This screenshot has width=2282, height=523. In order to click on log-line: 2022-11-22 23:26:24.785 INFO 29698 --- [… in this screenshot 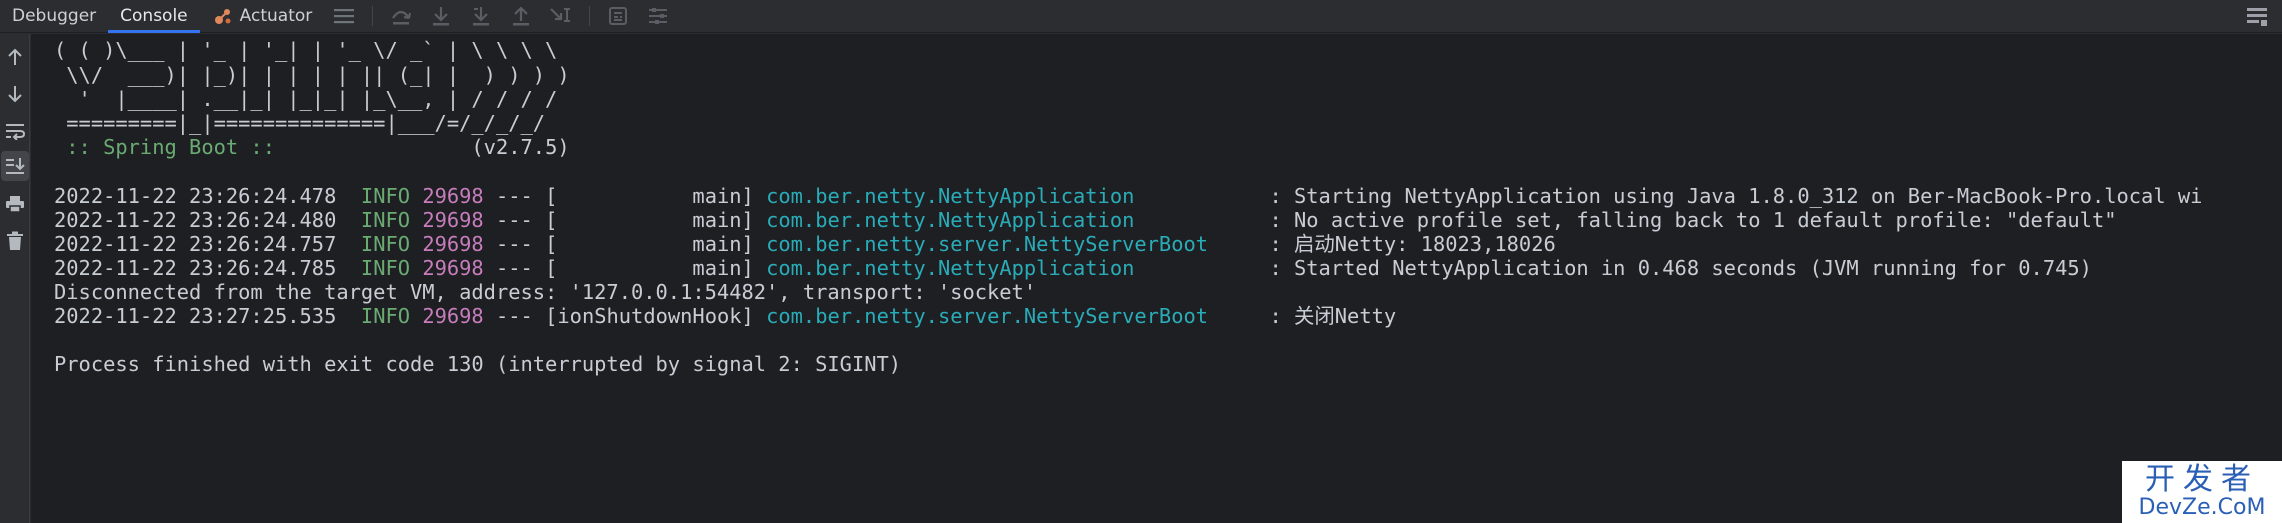, I will do `click(1073, 268)`.